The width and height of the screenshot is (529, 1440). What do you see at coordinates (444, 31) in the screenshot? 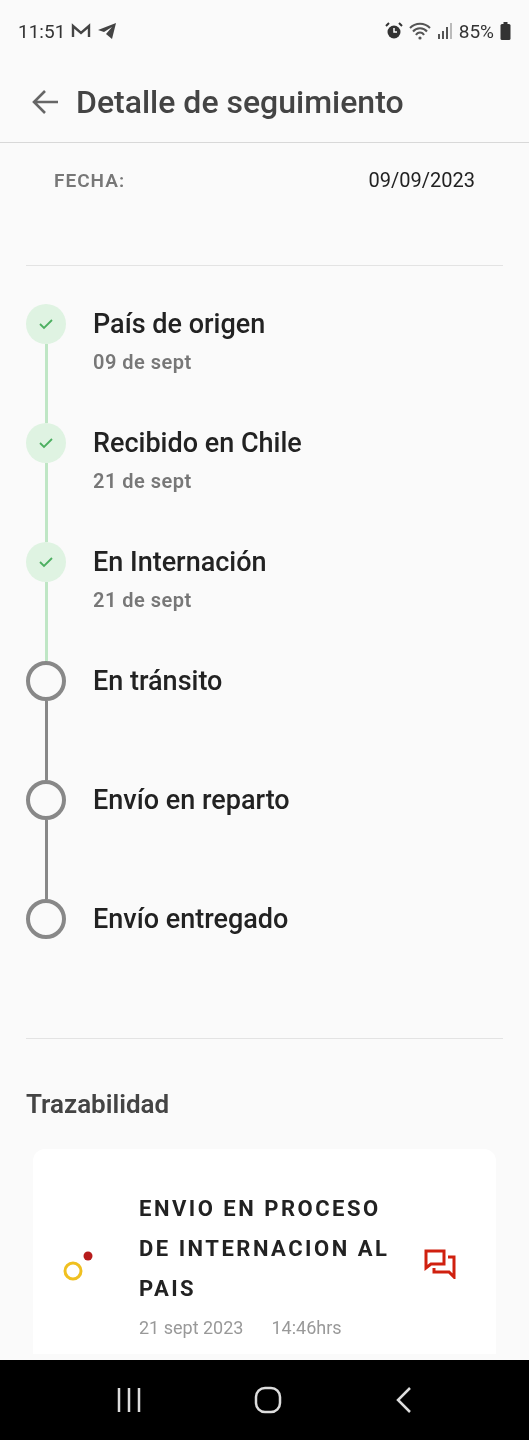
I see `signal-icon` at bounding box center [444, 31].